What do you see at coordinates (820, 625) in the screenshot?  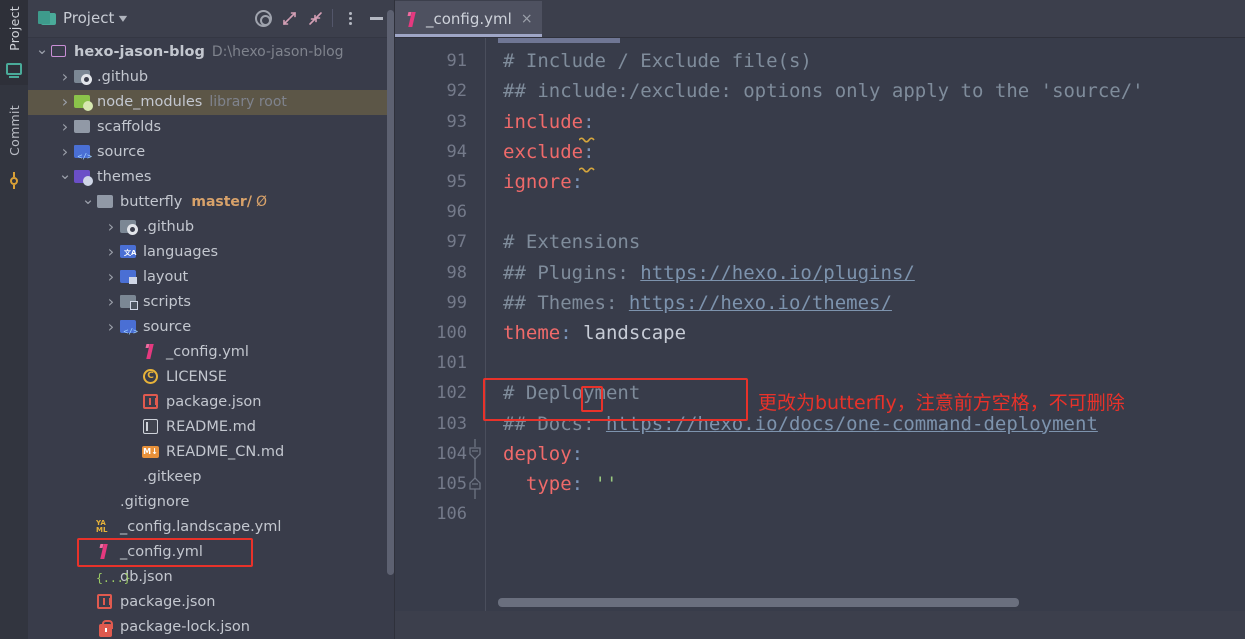 I see `editor-bottom-bar` at bounding box center [820, 625].